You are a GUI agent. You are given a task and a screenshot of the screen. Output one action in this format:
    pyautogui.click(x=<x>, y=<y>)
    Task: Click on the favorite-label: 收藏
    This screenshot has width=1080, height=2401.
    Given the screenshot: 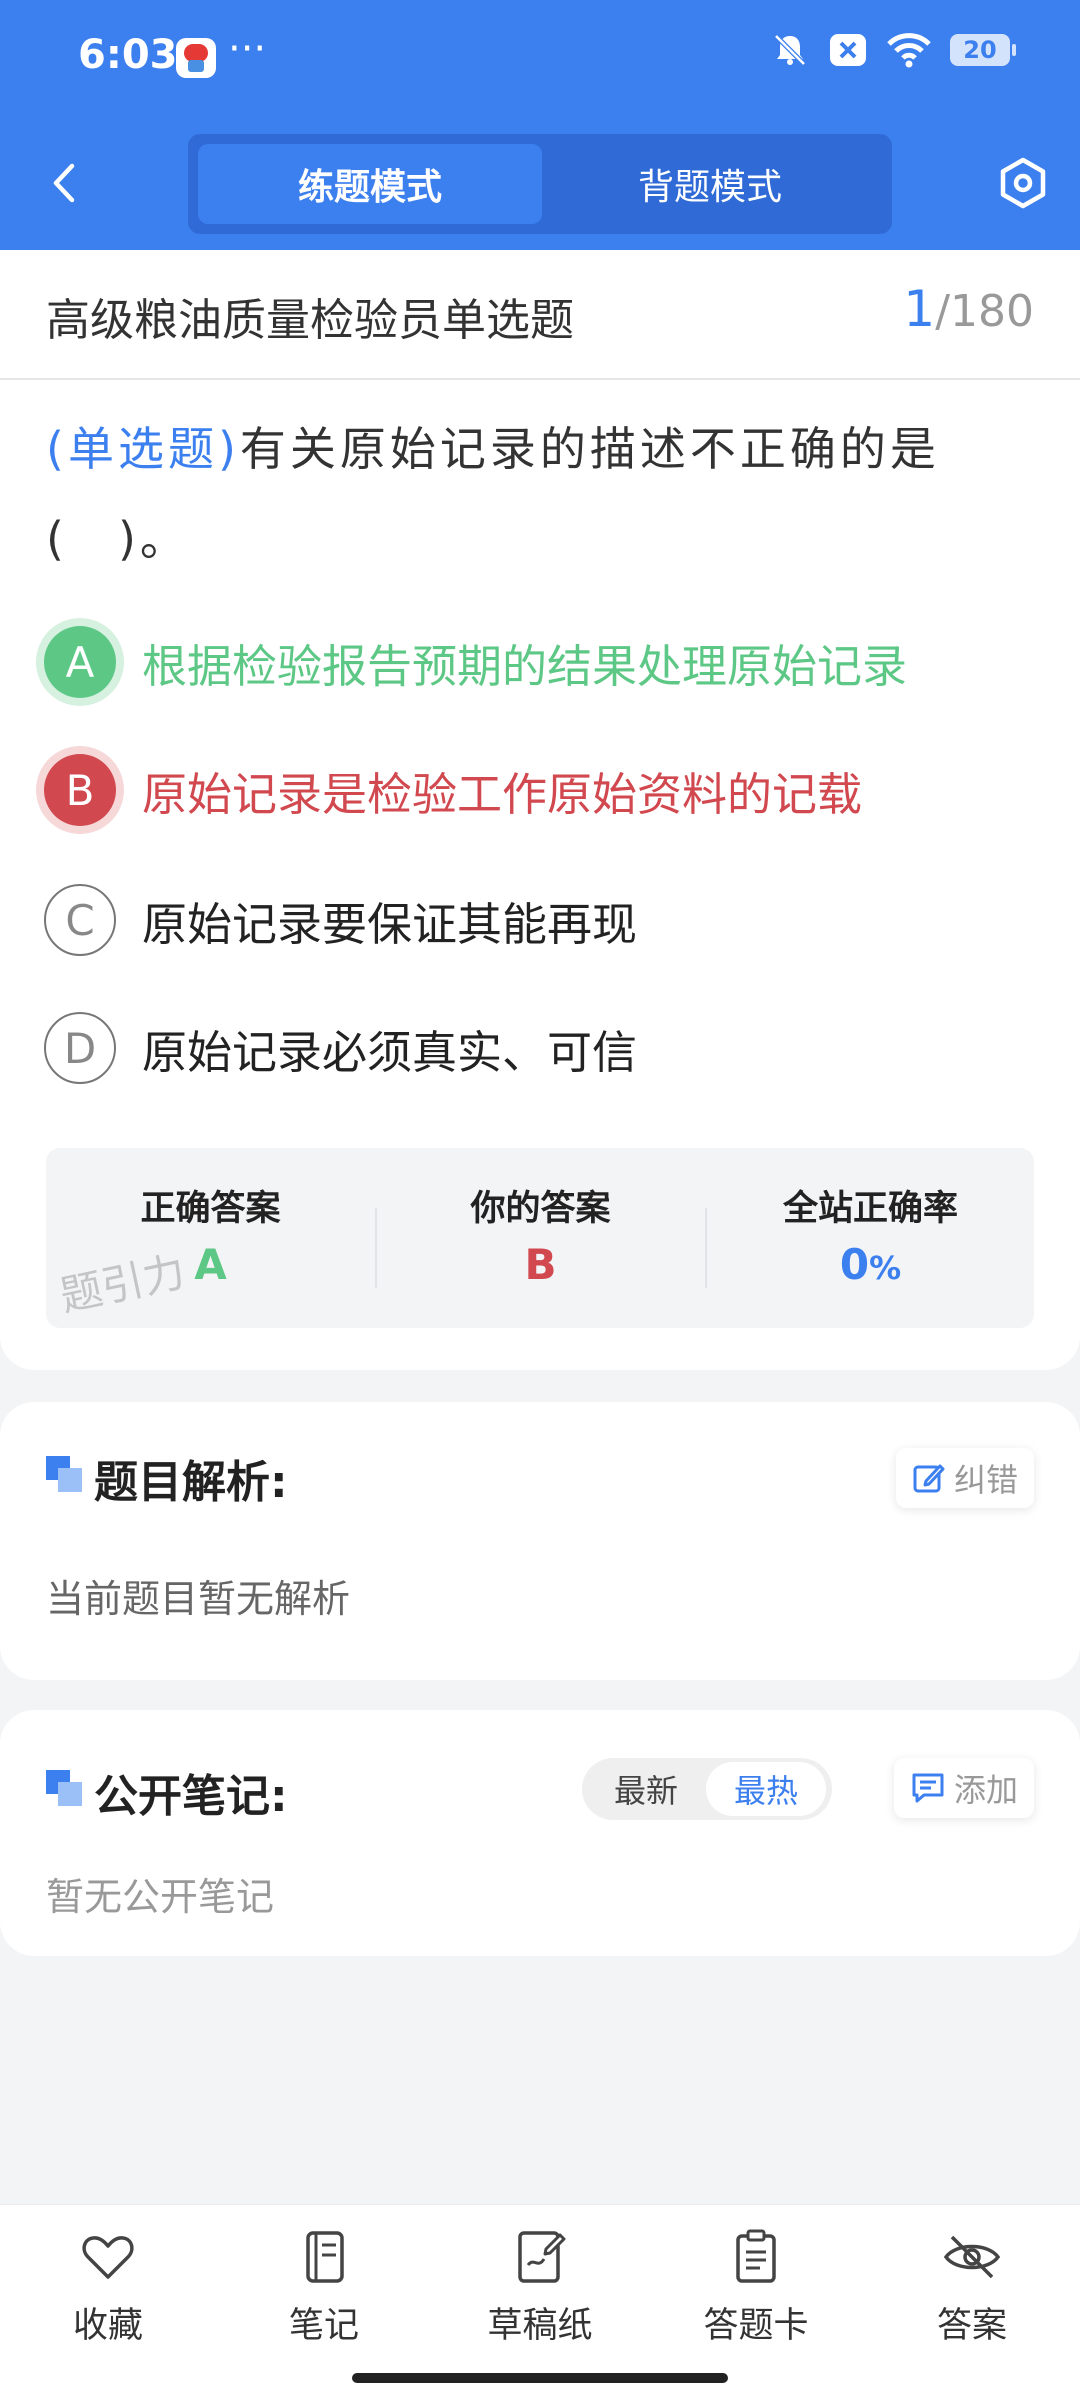 What is the action you would take?
    pyautogui.click(x=107, y=2326)
    